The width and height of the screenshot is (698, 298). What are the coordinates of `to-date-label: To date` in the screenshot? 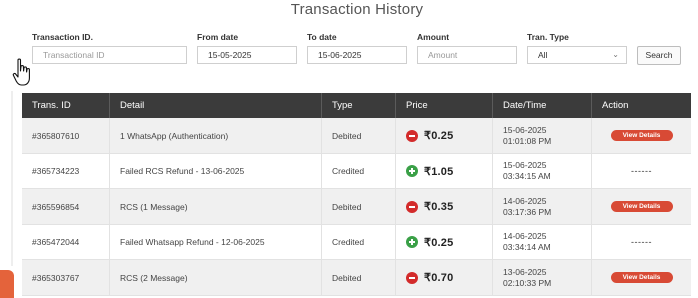 It's located at (322, 37).